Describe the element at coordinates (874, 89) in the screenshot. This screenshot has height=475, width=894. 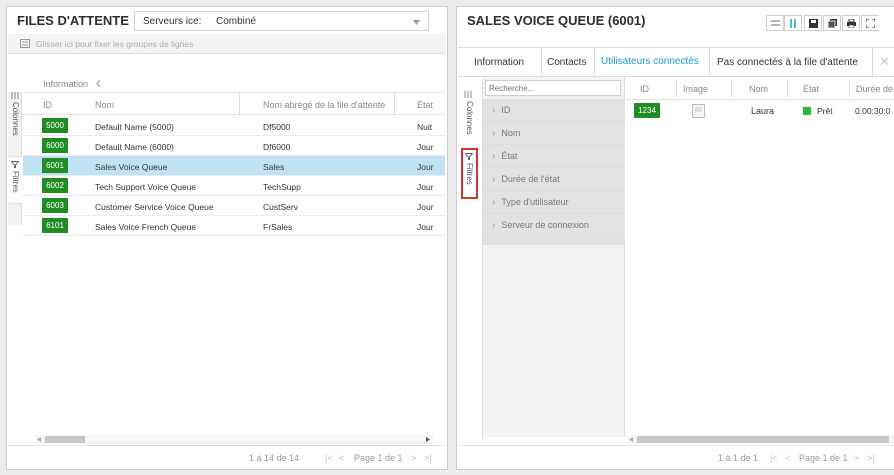
I see `col-user-duration: Durée de` at that location.